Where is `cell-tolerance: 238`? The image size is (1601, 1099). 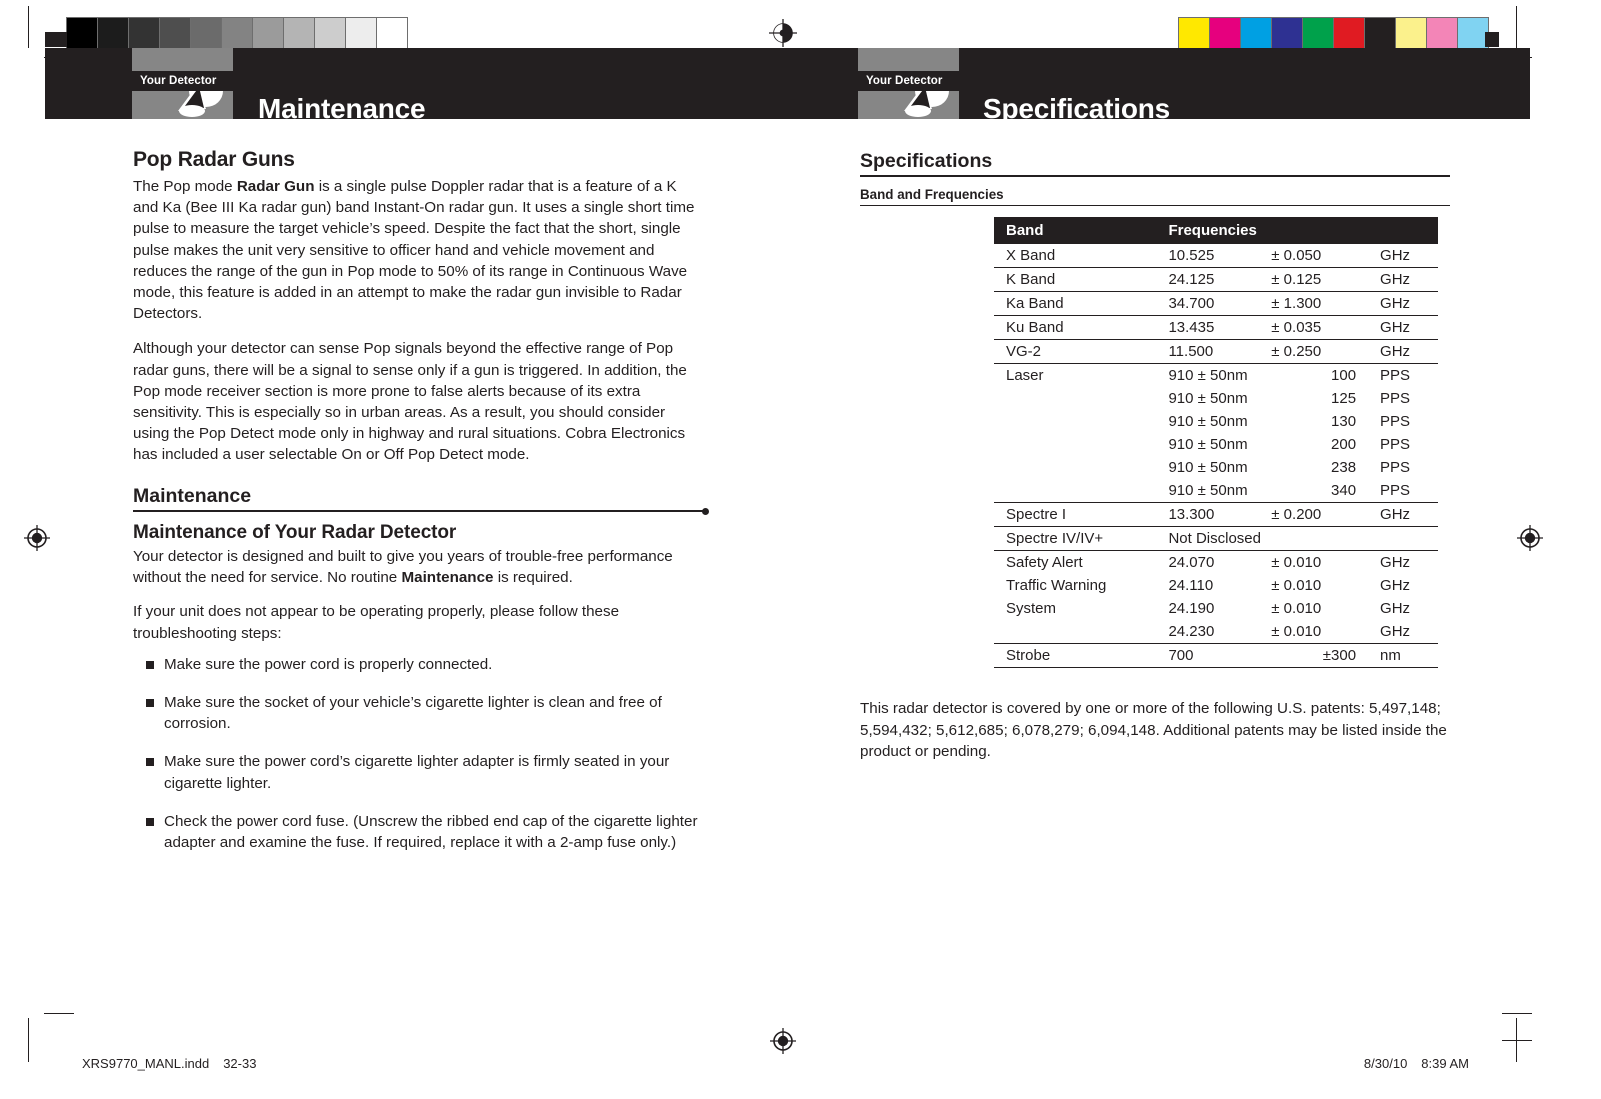 cell-tolerance: 238 is located at coordinates (1344, 467).